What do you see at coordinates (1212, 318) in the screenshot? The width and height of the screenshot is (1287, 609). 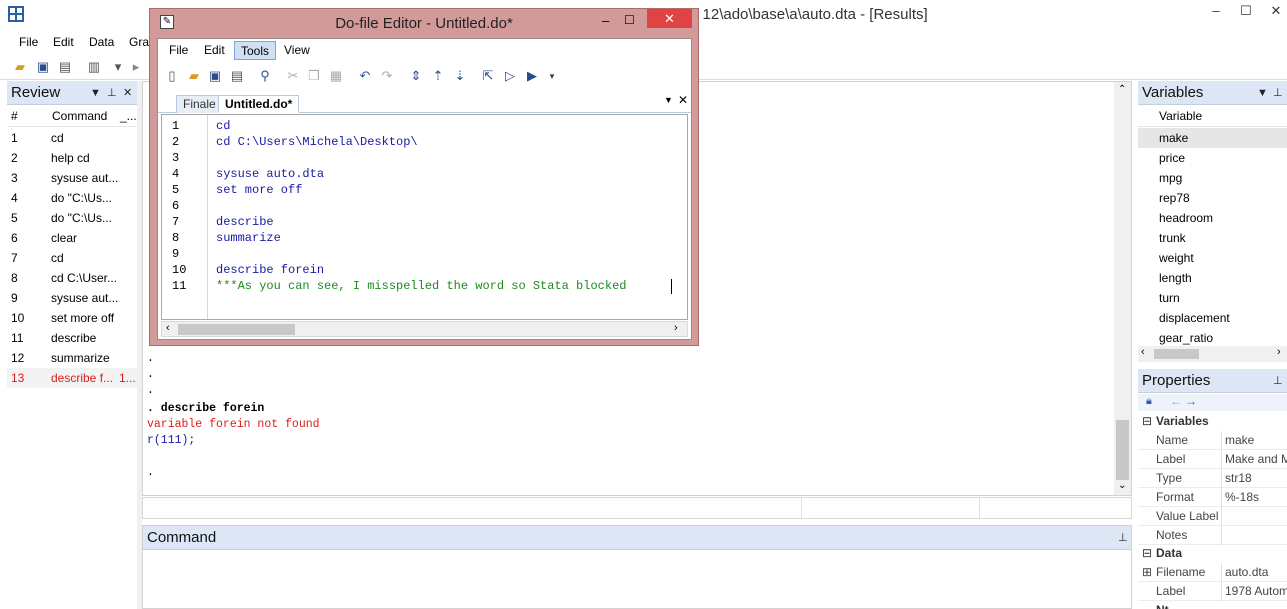 I see `variable-row: displacement` at bounding box center [1212, 318].